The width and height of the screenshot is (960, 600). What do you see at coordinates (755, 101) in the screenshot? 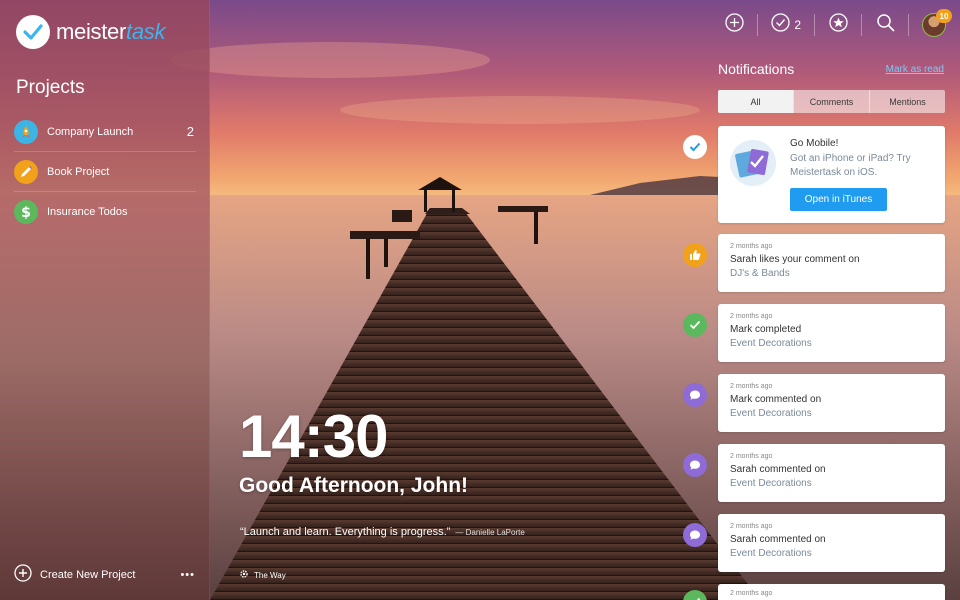
I see `tab-all: All` at bounding box center [755, 101].